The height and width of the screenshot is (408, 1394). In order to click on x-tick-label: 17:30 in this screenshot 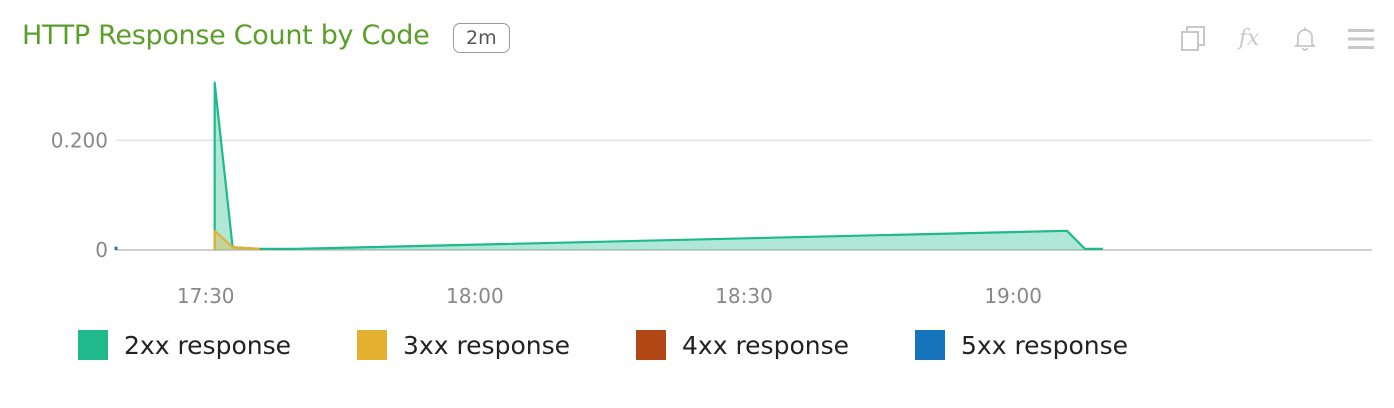, I will do `click(206, 296)`.